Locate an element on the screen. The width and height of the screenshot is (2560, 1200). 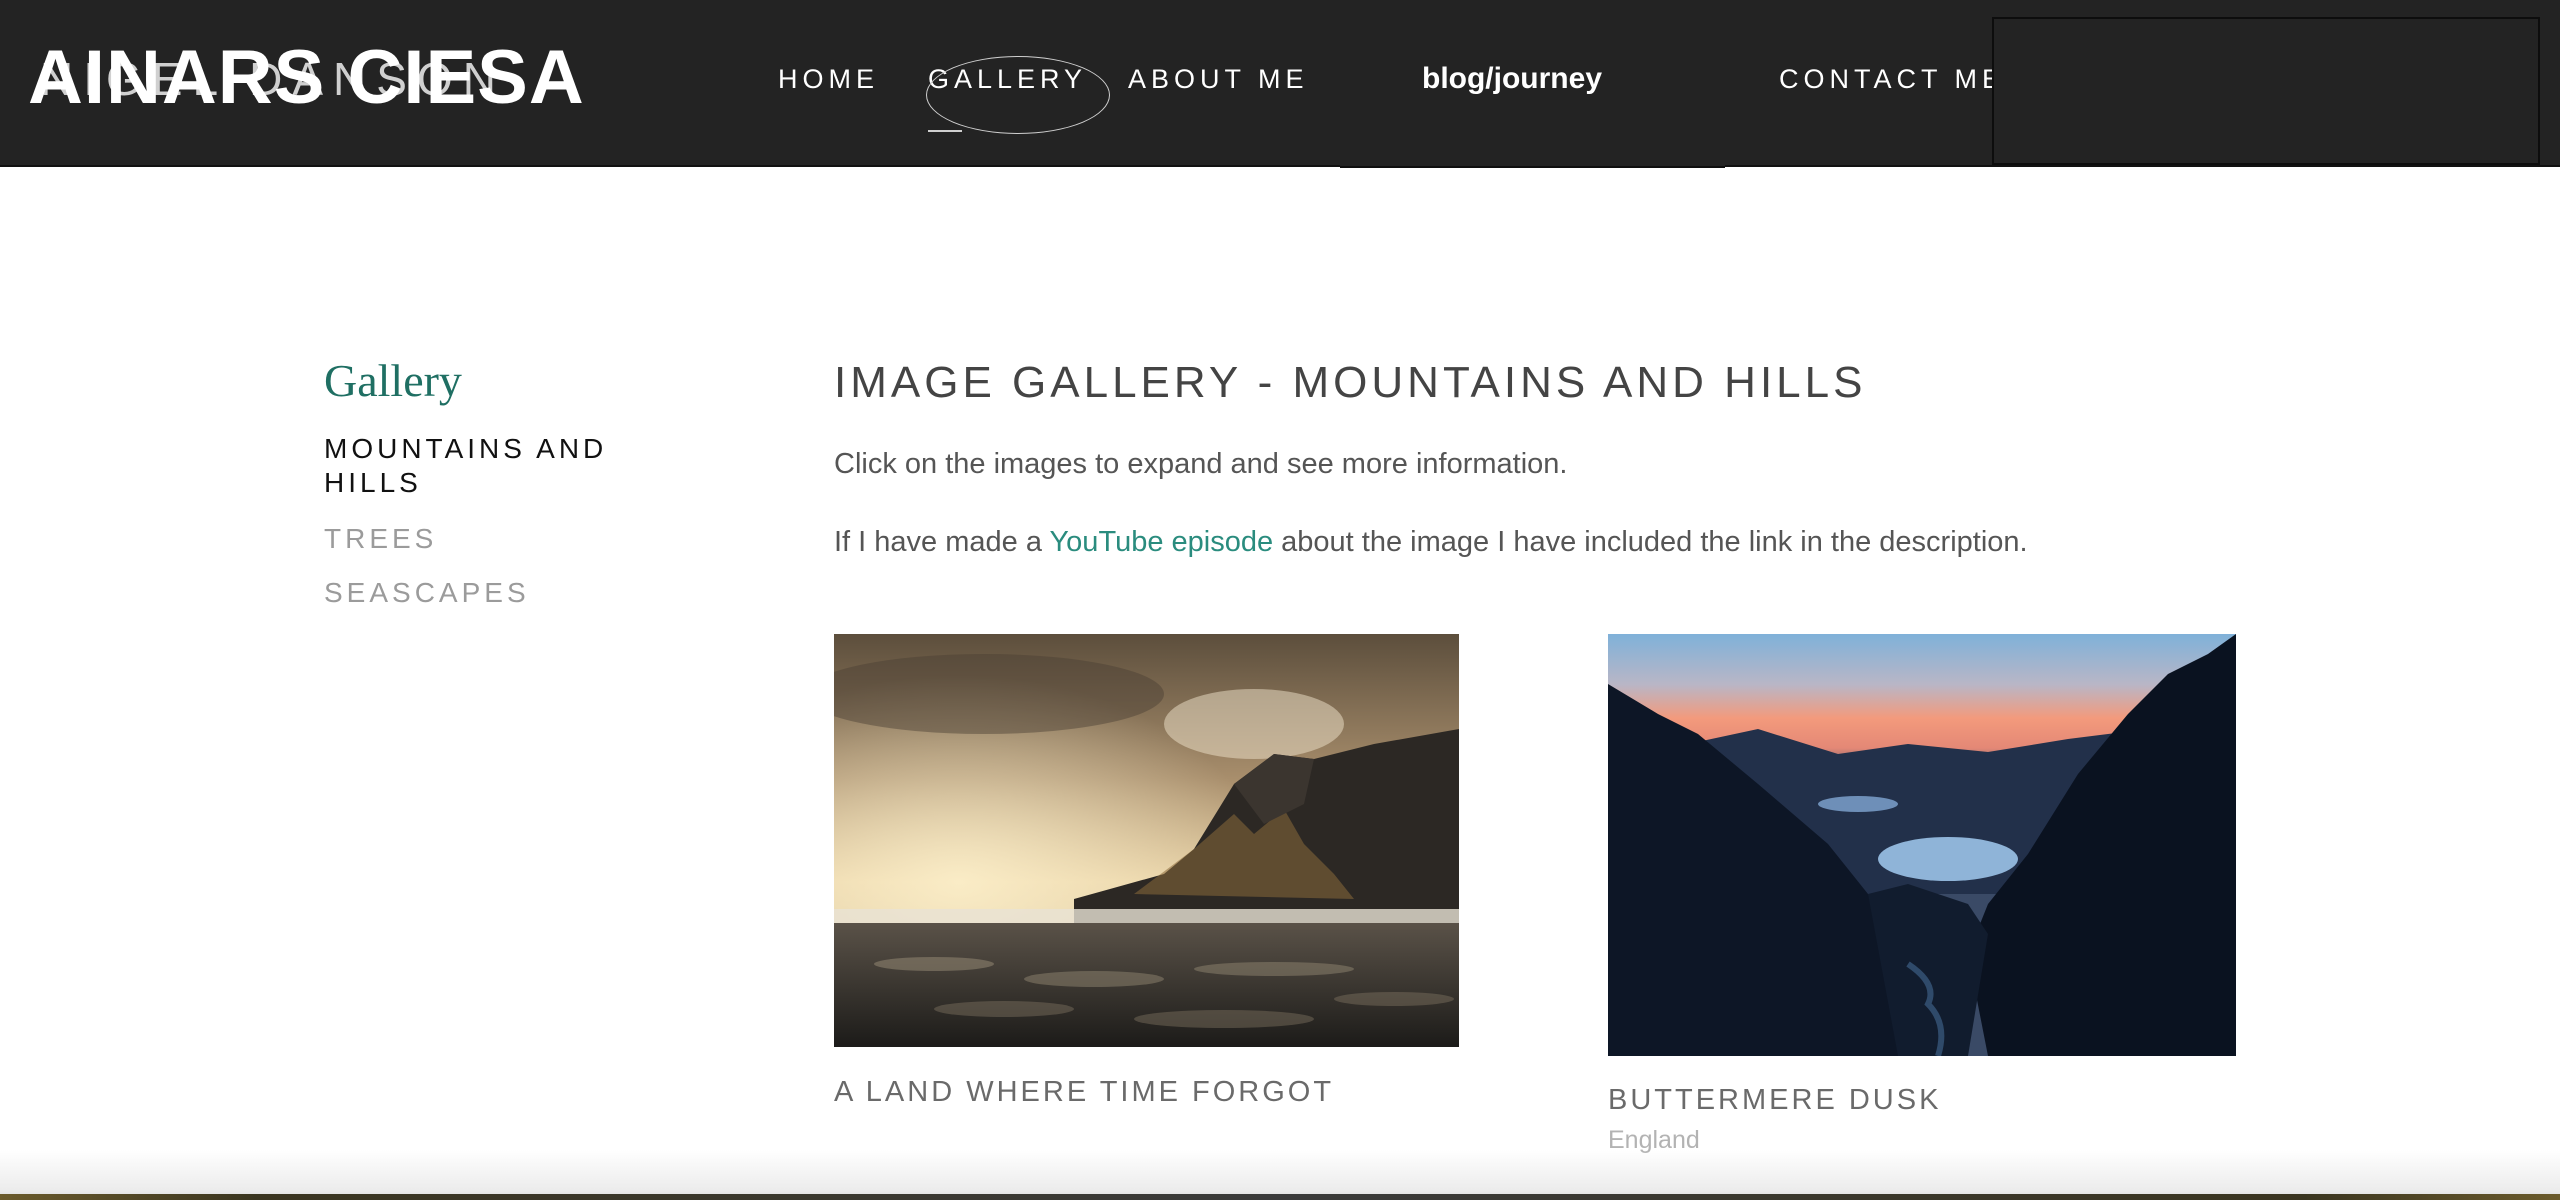
mountain-photo-illustration is located at coordinates (1146, 840).